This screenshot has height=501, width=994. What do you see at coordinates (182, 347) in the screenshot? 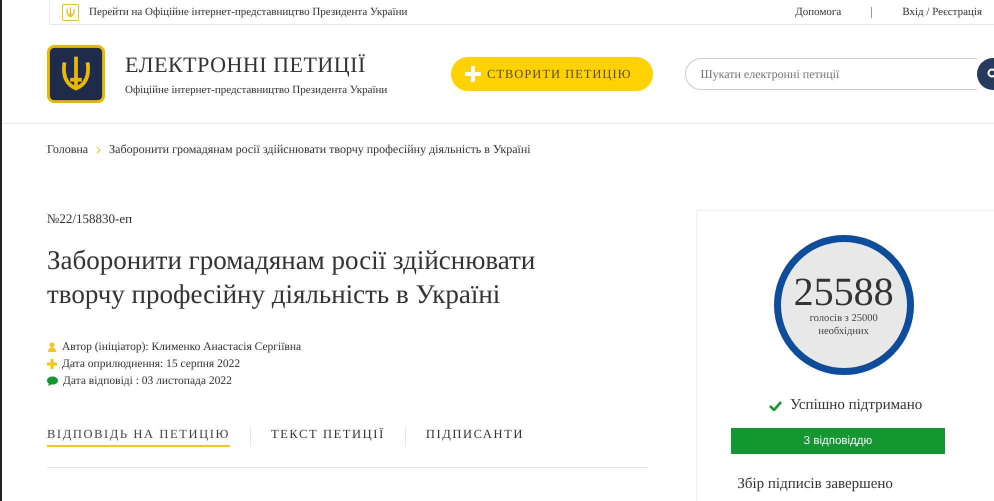
I see `petition-info: Автор (ініціатор): Клименко Анастасія Сергіївна` at bounding box center [182, 347].